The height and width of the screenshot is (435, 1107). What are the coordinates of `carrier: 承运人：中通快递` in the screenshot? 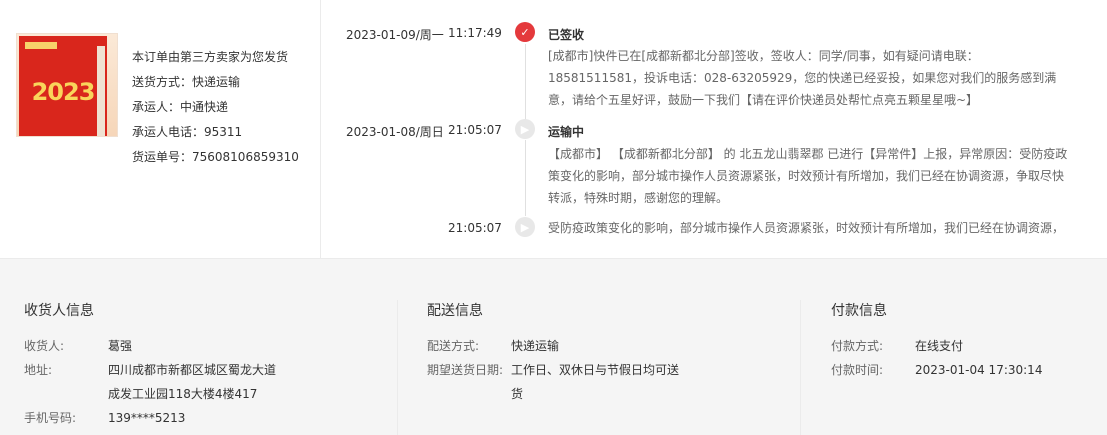 It's located at (180, 107).